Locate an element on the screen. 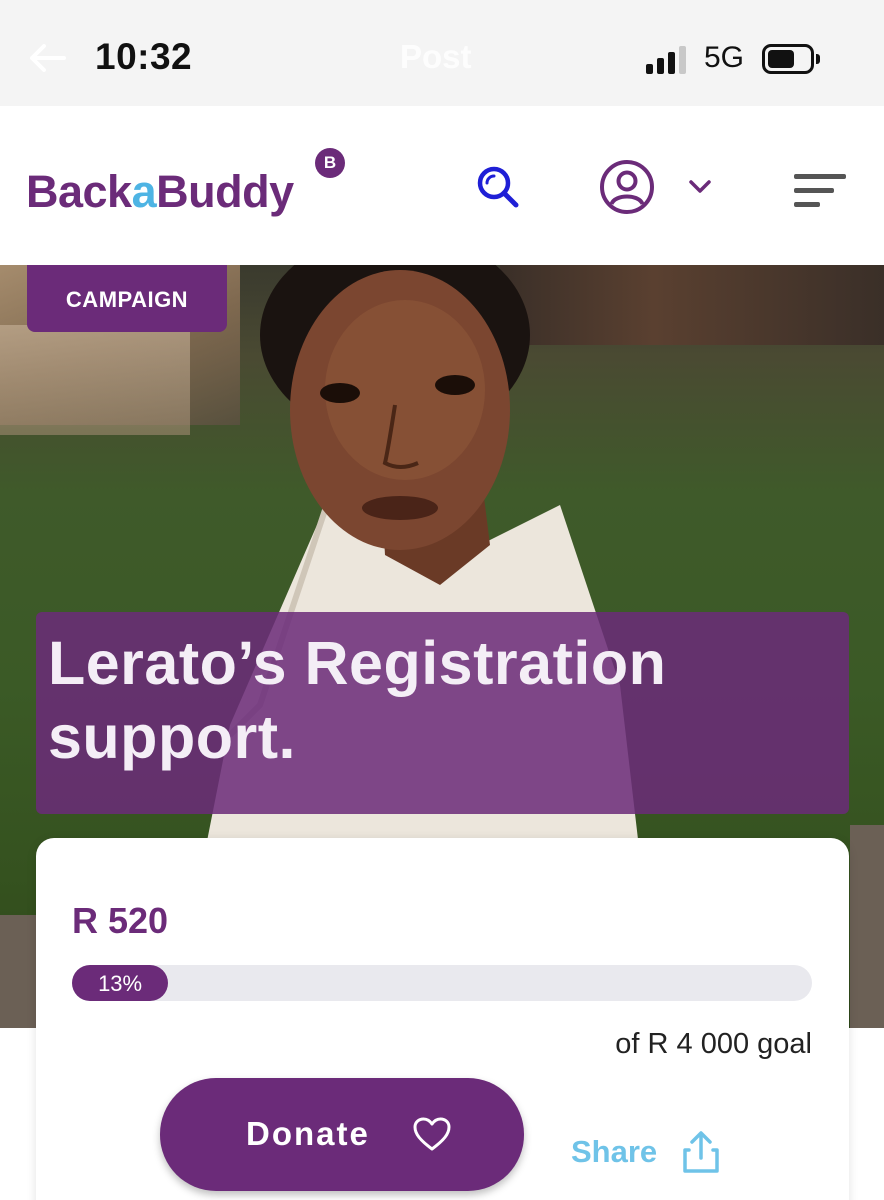 Image resolution: width=884 pixels, height=1200 pixels. status-title: Post is located at coordinates (436, 56).